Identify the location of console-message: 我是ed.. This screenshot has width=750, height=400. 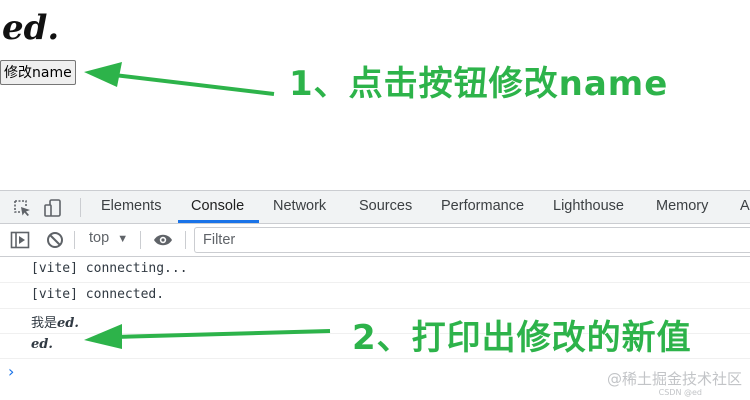
(55, 321).